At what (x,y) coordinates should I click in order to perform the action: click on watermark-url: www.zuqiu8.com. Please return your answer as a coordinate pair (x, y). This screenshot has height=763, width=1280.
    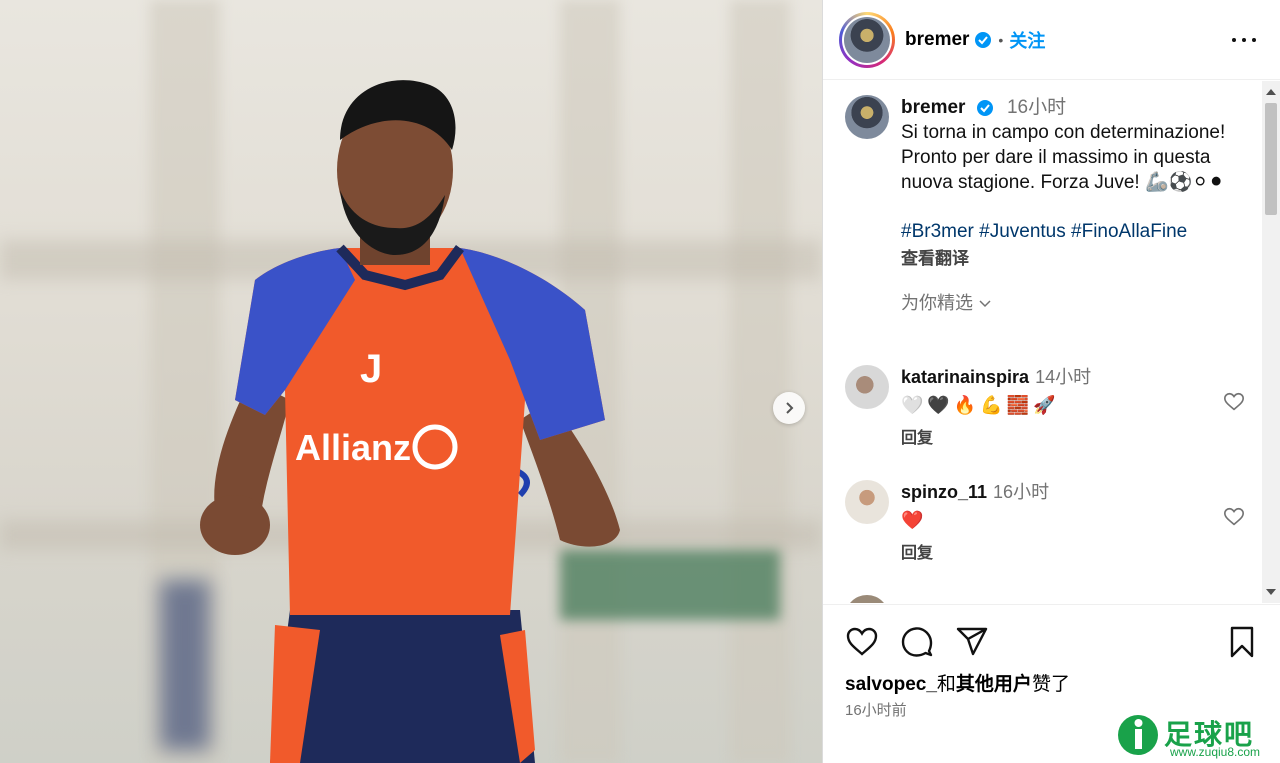
    Looking at the image, I should click on (1215, 752).